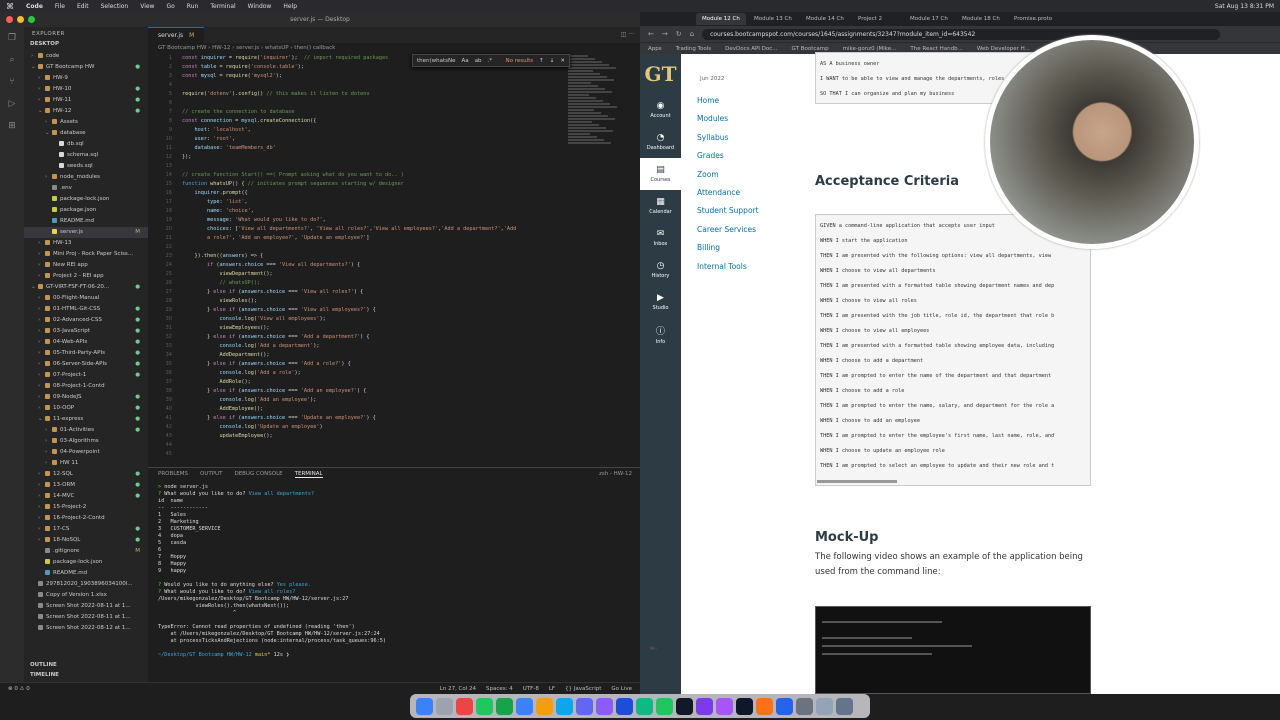 This screenshot has width=1280, height=720. Describe the element at coordinates (12, 126) in the screenshot. I see `extensions-icon: ⊞` at that location.